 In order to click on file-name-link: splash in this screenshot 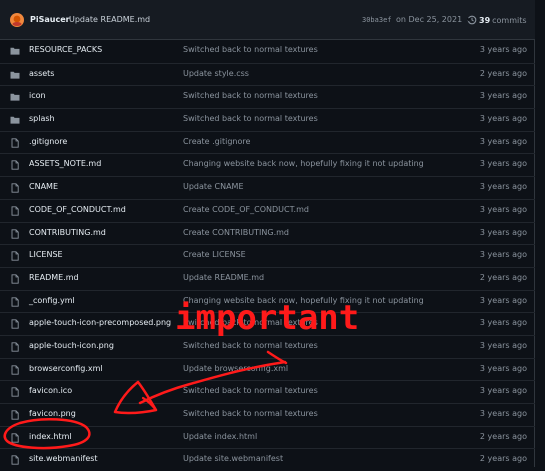, I will do `click(42, 118)`.